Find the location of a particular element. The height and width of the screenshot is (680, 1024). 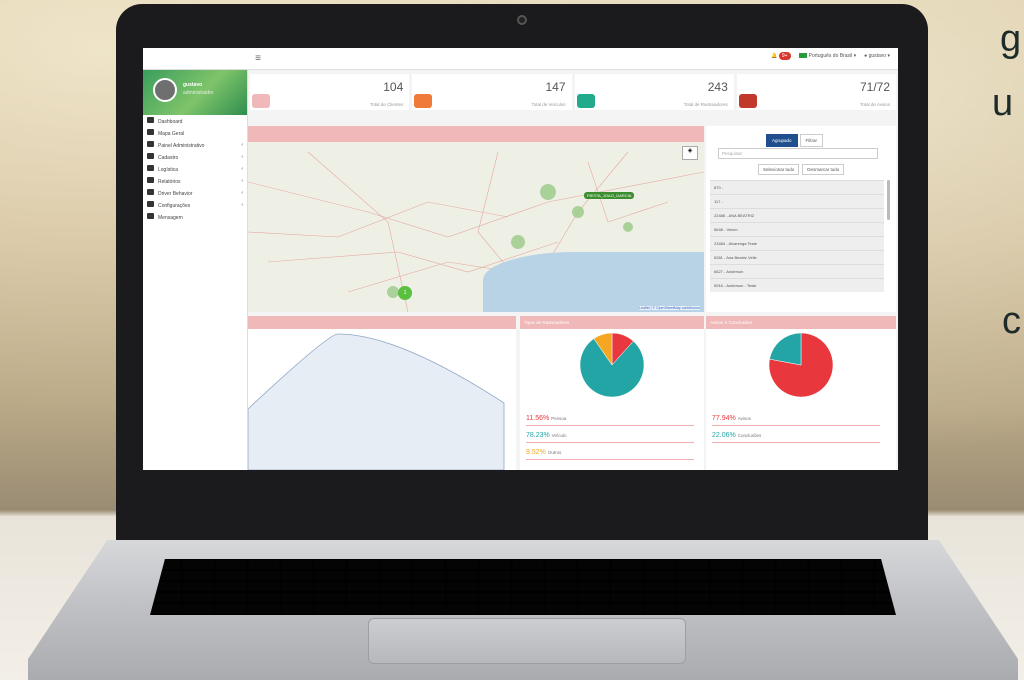

map-cluster: 1 is located at coordinates (405, 293).